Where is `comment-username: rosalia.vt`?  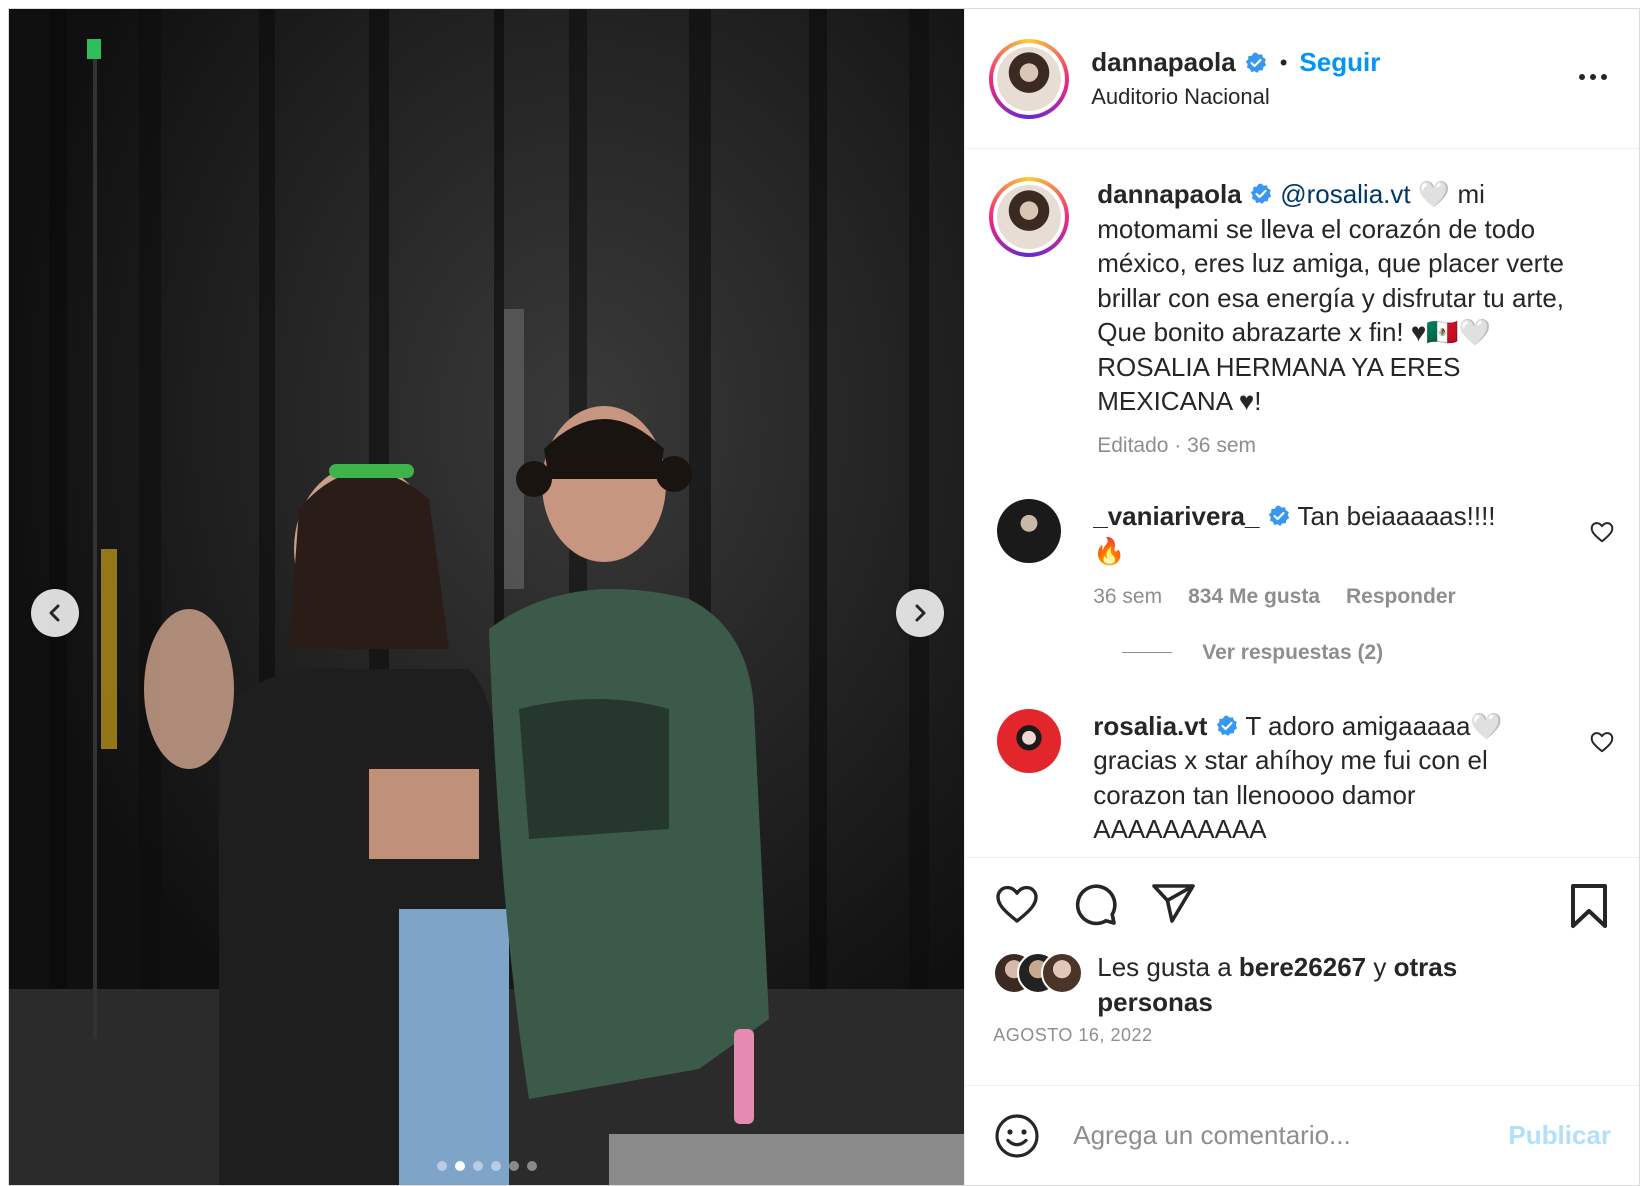 comment-username: rosalia.vt is located at coordinates (1150, 726).